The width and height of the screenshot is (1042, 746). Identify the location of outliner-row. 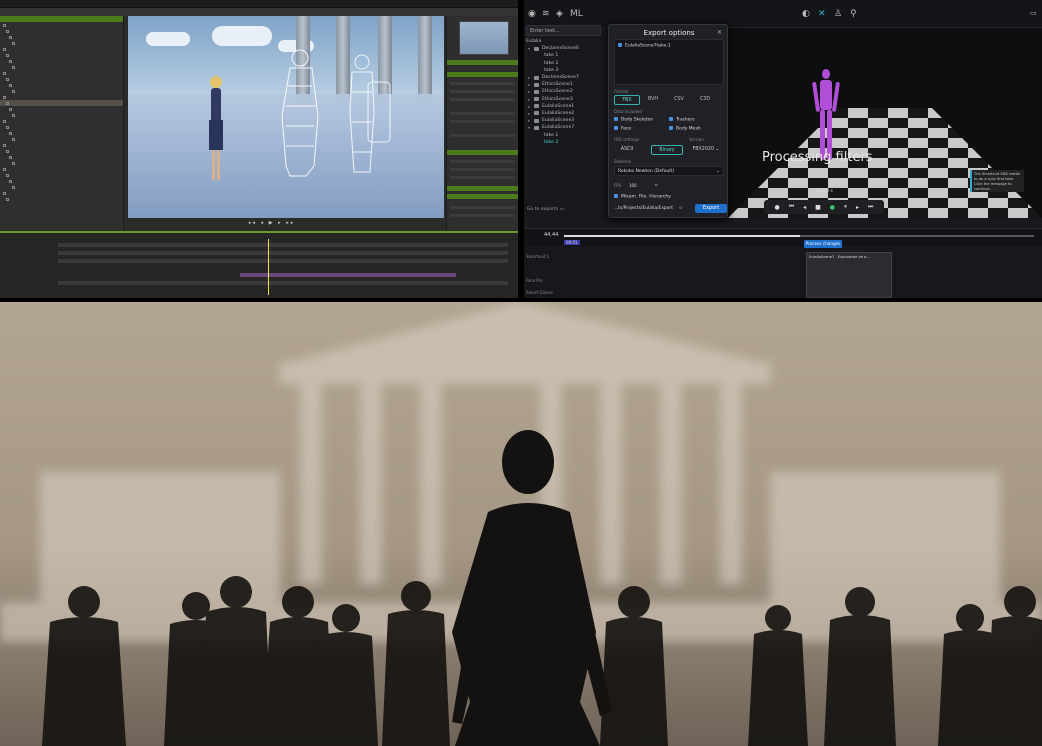
(61, 199).